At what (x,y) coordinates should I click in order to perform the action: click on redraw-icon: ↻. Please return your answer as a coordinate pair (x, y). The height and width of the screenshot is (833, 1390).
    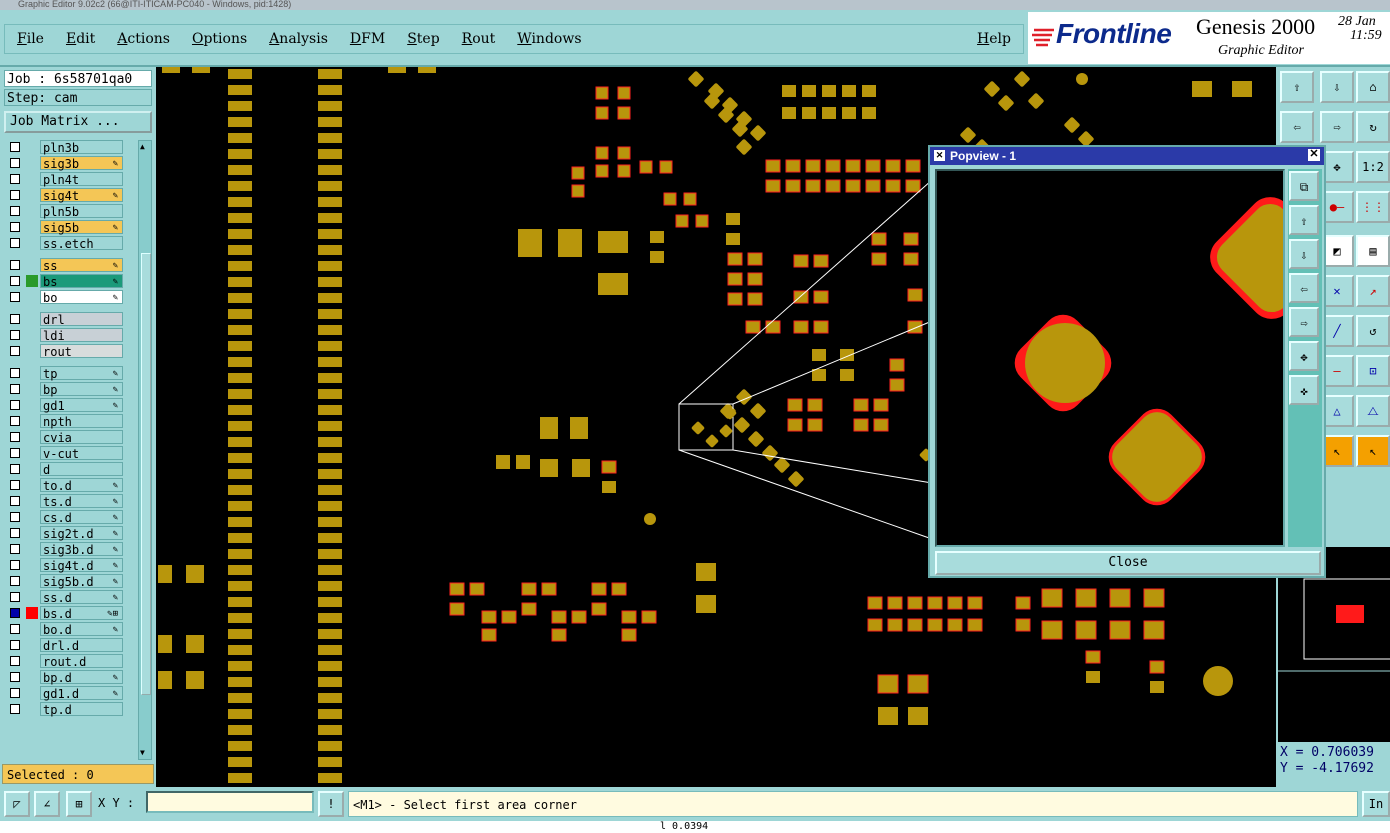
    Looking at the image, I should click on (1373, 127).